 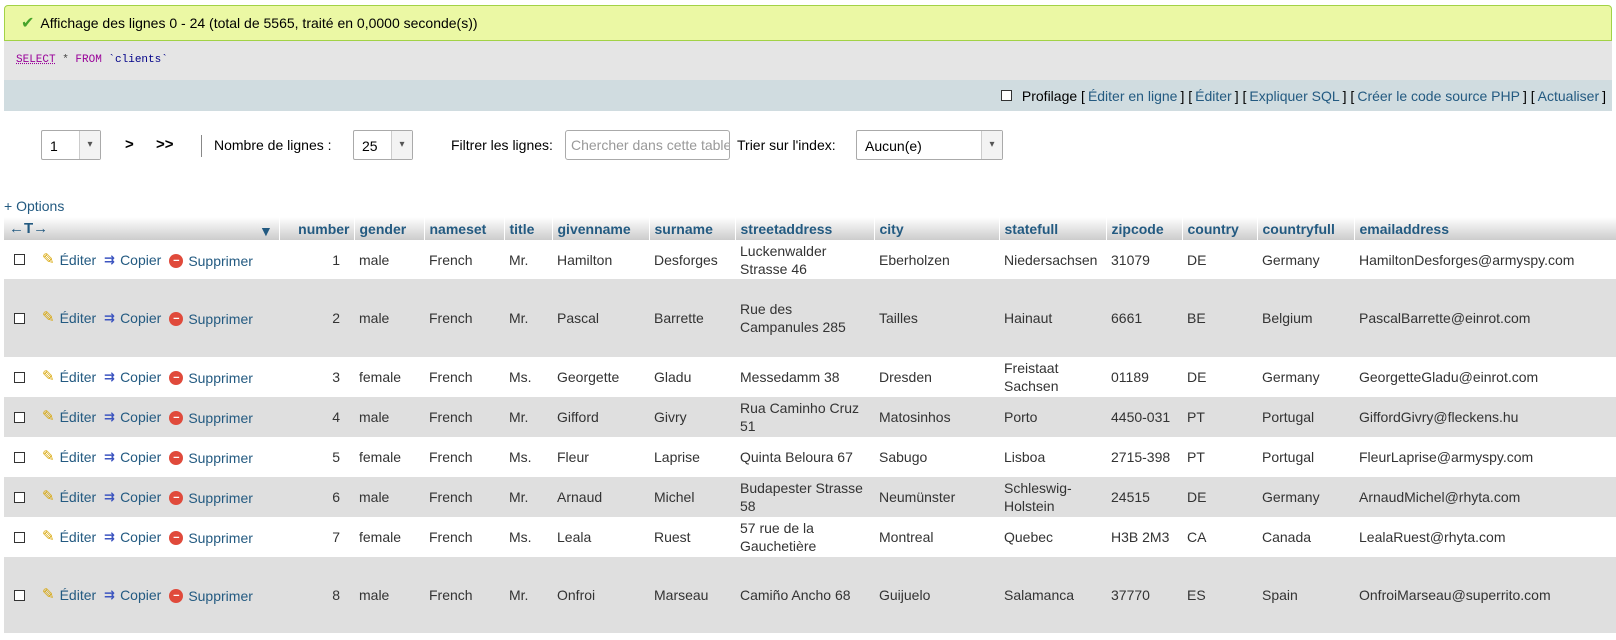 I want to click on cell-number: 5, so click(x=316, y=457).